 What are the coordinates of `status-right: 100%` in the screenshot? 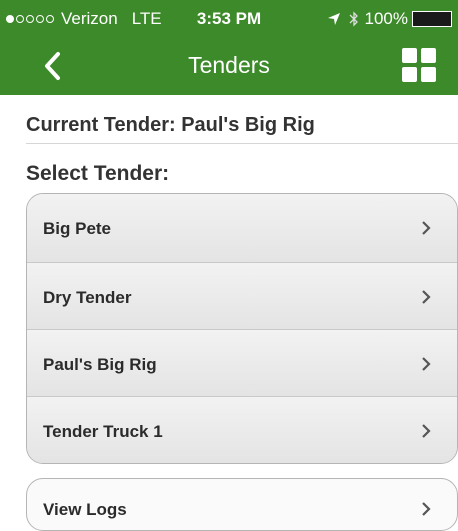 It's located at (389, 19).